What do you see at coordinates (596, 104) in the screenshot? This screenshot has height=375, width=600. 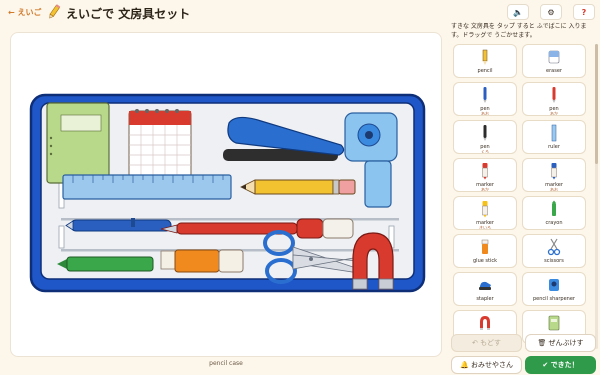 I see `scrollbar-thumb` at bounding box center [596, 104].